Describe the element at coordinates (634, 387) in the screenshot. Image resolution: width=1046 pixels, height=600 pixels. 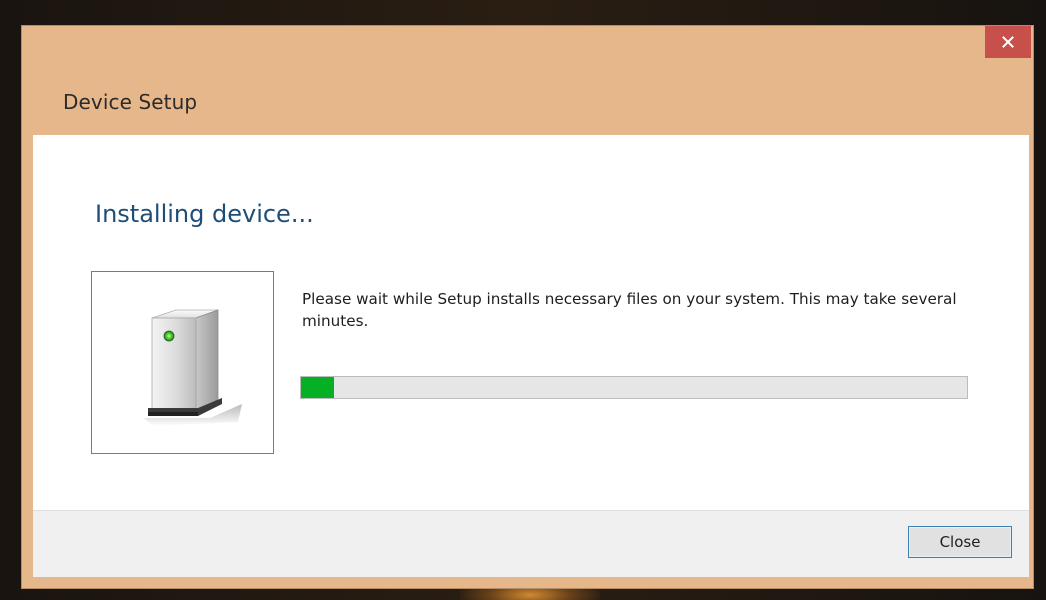
I see `install-progress-bar` at that location.